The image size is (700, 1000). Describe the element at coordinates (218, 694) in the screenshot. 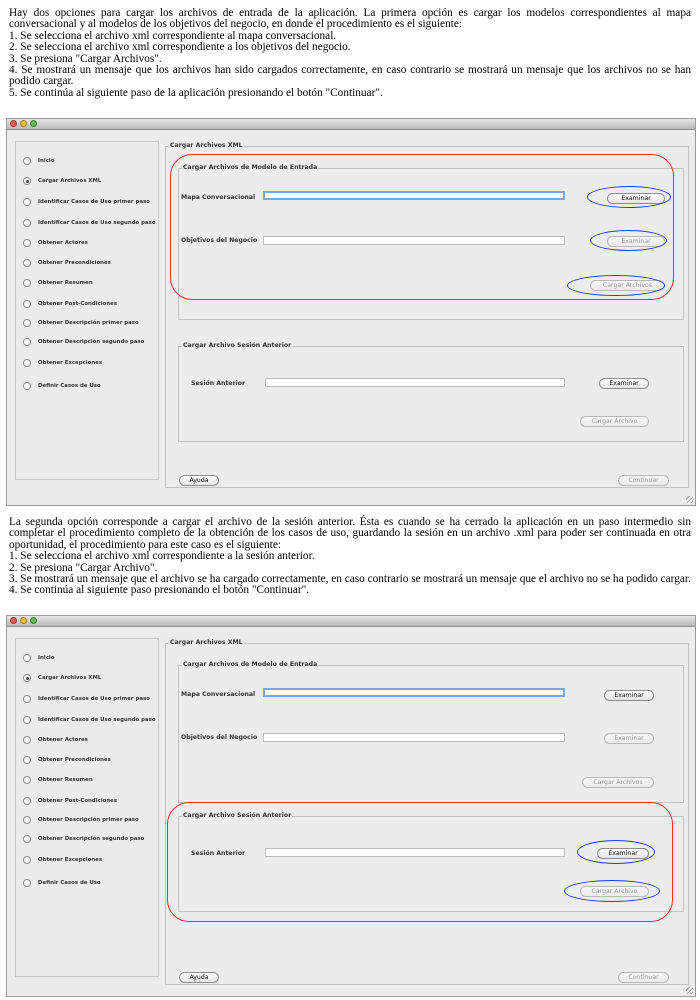

I see `mapa-conversacional-label: Mapa Conversacional` at that location.